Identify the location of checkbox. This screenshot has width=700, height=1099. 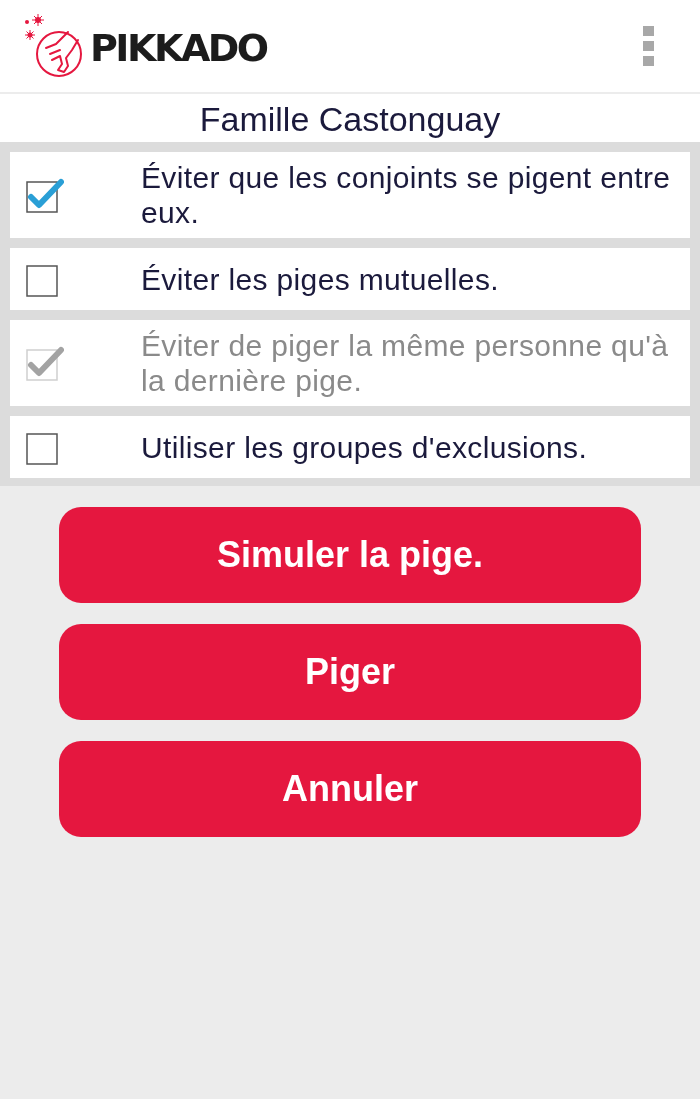
(45, 195).